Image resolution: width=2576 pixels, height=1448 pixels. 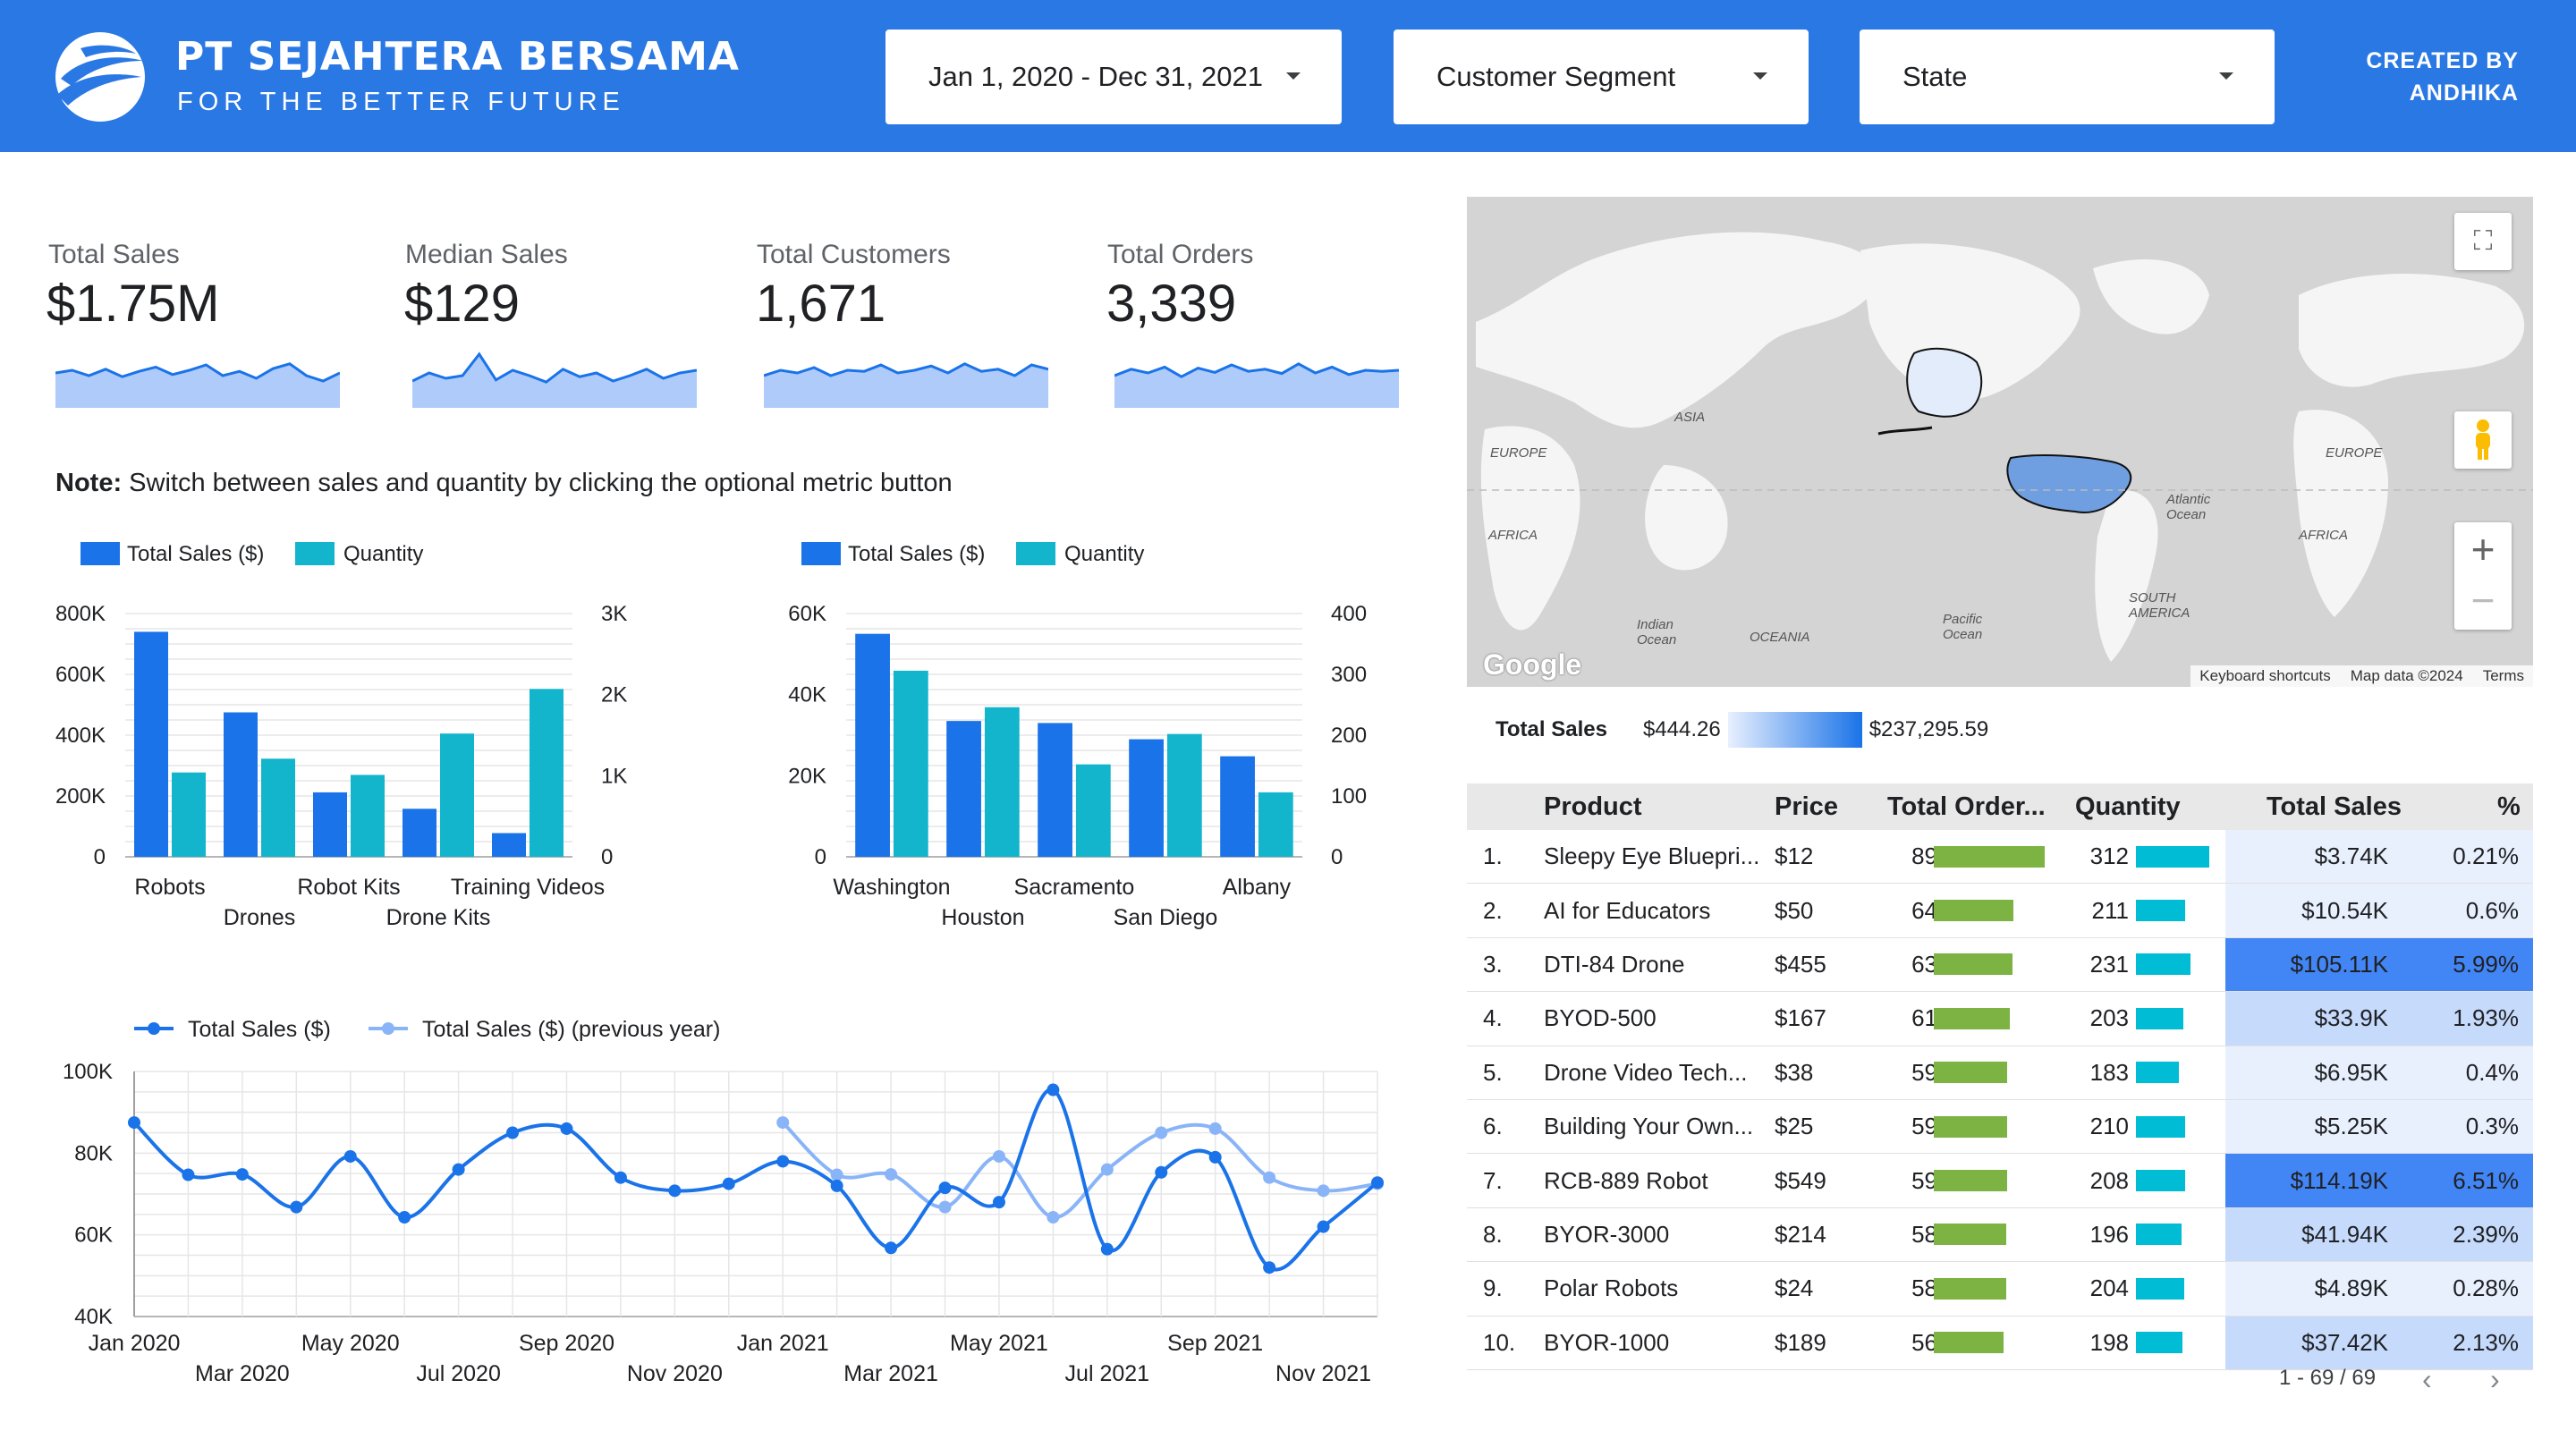 What do you see at coordinates (2483, 549) in the screenshot?
I see `zoom-in-icon: +` at bounding box center [2483, 549].